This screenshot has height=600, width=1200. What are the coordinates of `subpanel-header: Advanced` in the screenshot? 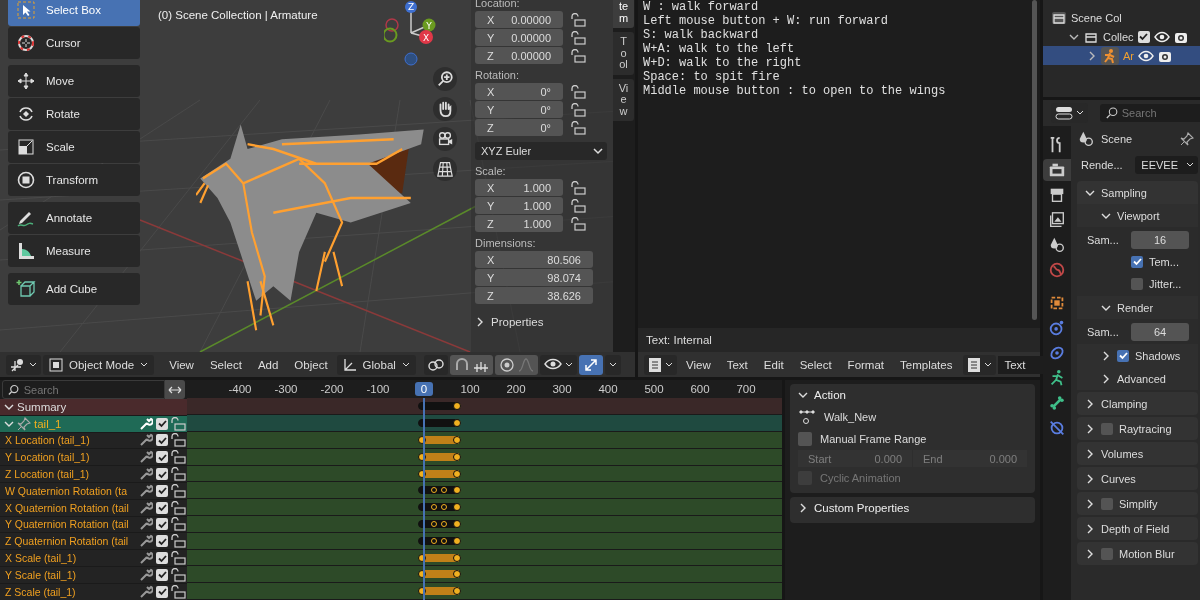 It's located at (1137, 378).